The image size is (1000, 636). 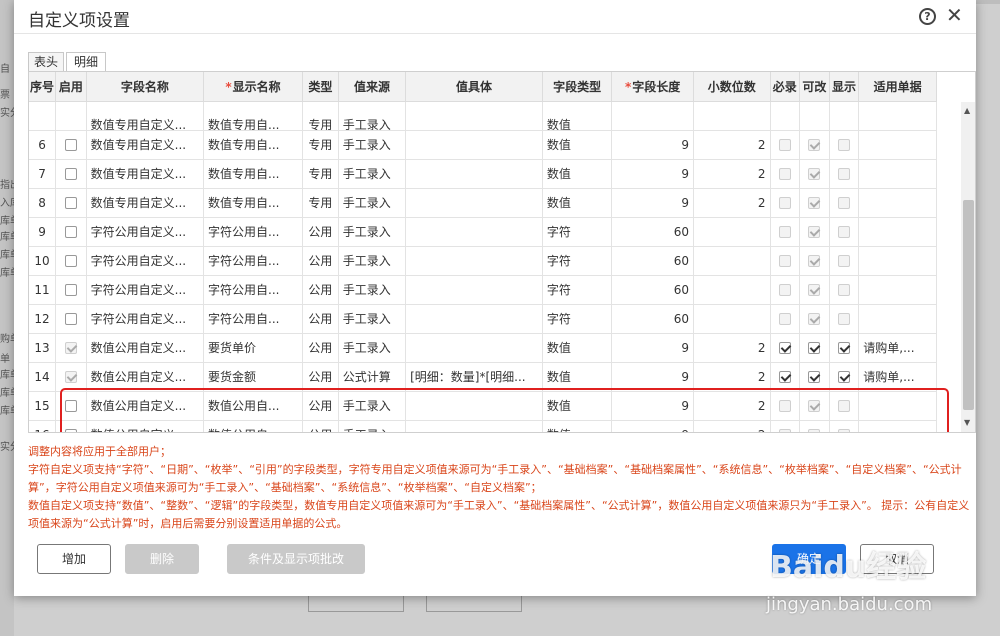 What do you see at coordinates (162, 559) in the screenshot?
I see `delete-button: 删除` at bounding box center [162, 559].